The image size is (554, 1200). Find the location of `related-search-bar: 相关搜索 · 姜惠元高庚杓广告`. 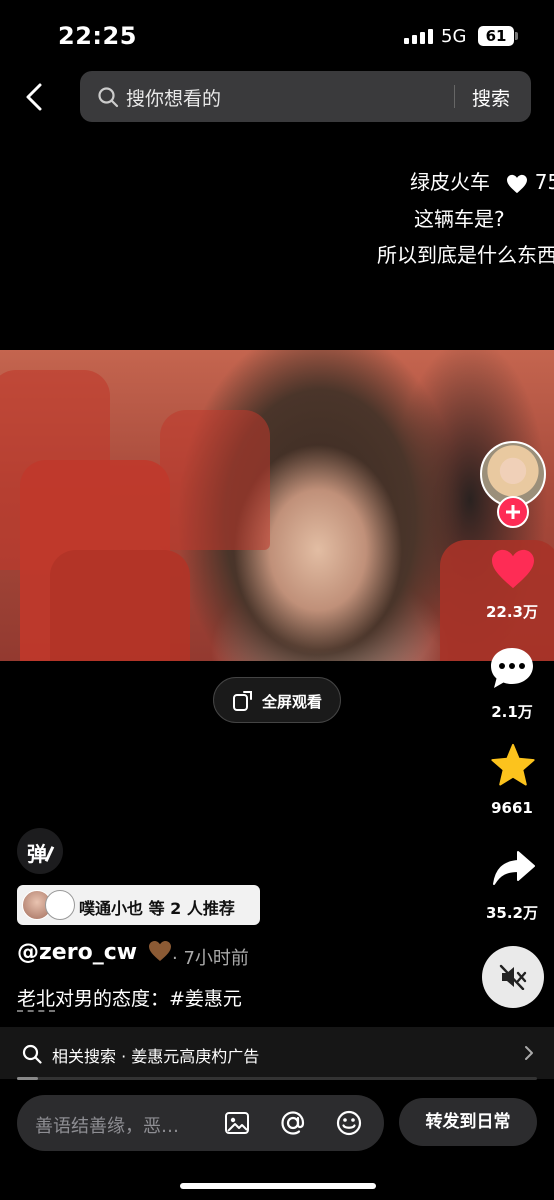

related-search-bar: 相关搜索 · 姜惠元高庚杓广告 is located at coordinates (277, 1053).